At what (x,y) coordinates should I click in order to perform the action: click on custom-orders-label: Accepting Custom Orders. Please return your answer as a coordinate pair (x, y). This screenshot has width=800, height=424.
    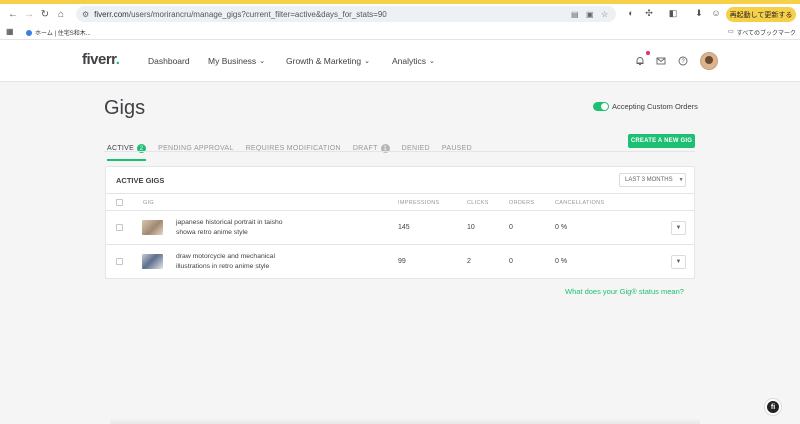
    Looking at the image, I should click on (655, 106).